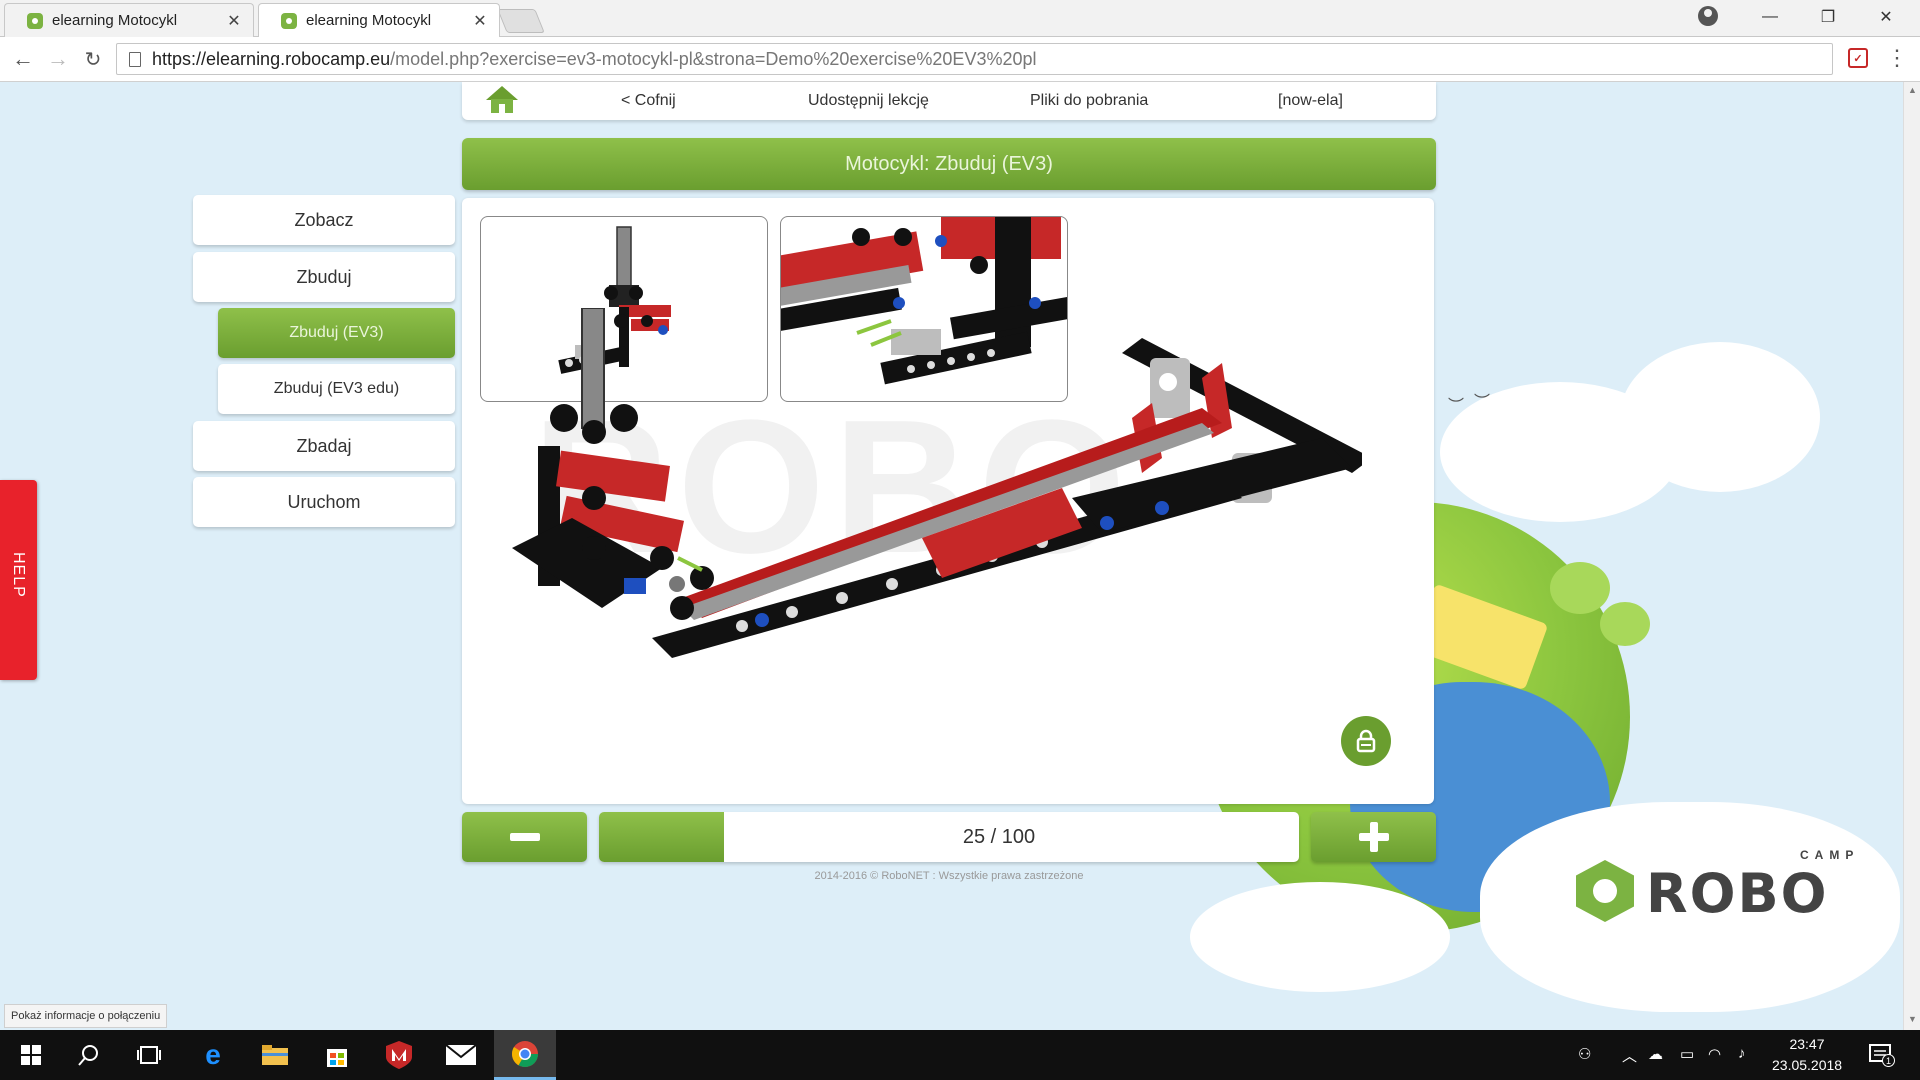 This screenshot has height=1080, width=1920. Describe the element at coordinates (1830, 855) in the screenshot. I see `logo-sub: CAMP` at that location.